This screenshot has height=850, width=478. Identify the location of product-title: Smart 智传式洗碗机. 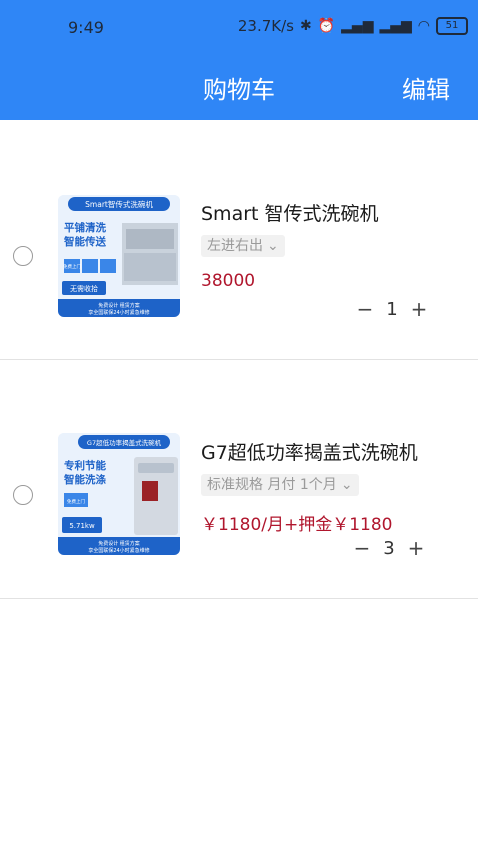
(290, 212).